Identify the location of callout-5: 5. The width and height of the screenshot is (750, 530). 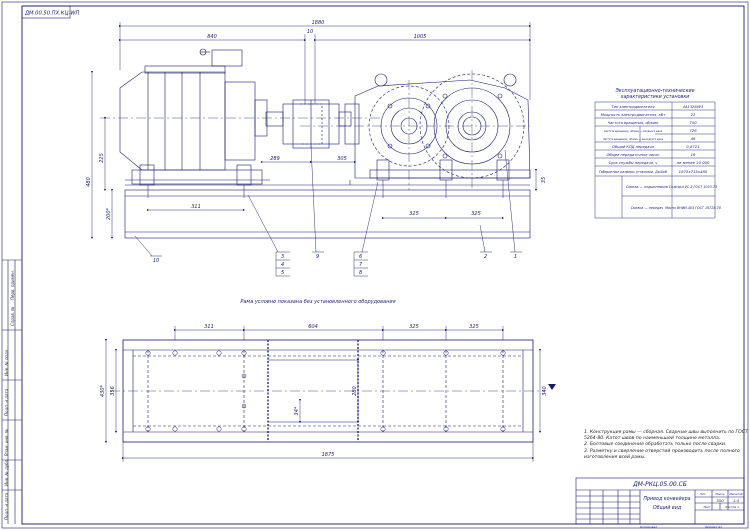
(282, 273).